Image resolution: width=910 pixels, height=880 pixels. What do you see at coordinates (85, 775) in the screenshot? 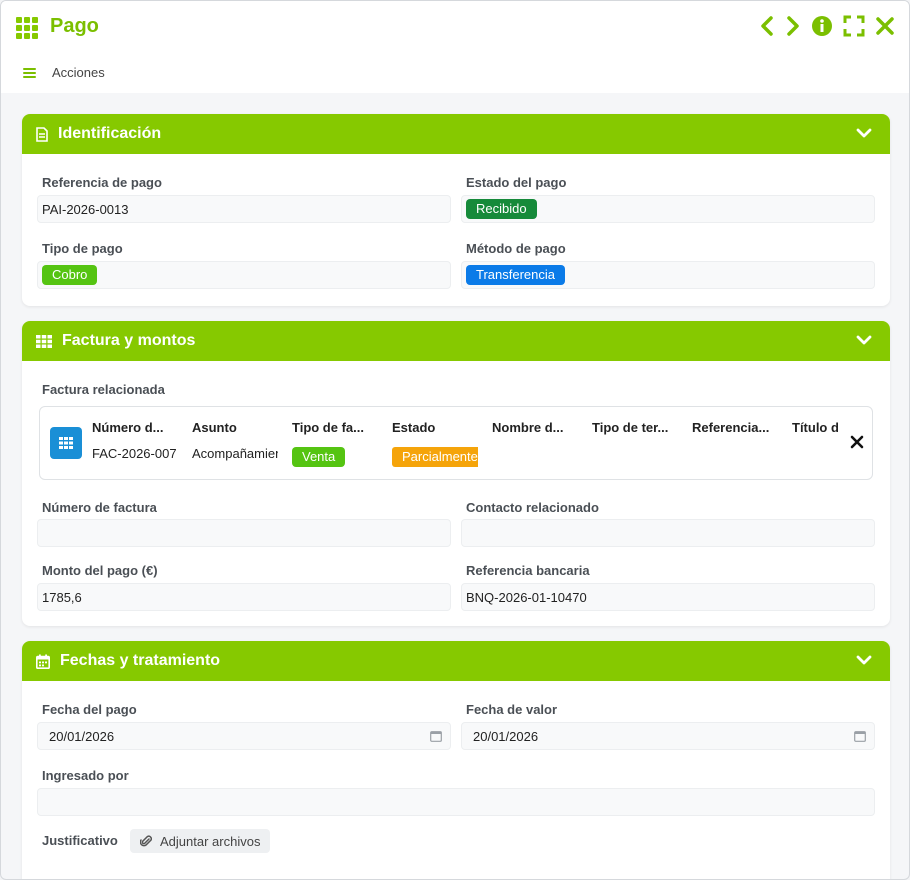
I see `ingresado-label: Ingresado por` at bounding box center [85, 775].